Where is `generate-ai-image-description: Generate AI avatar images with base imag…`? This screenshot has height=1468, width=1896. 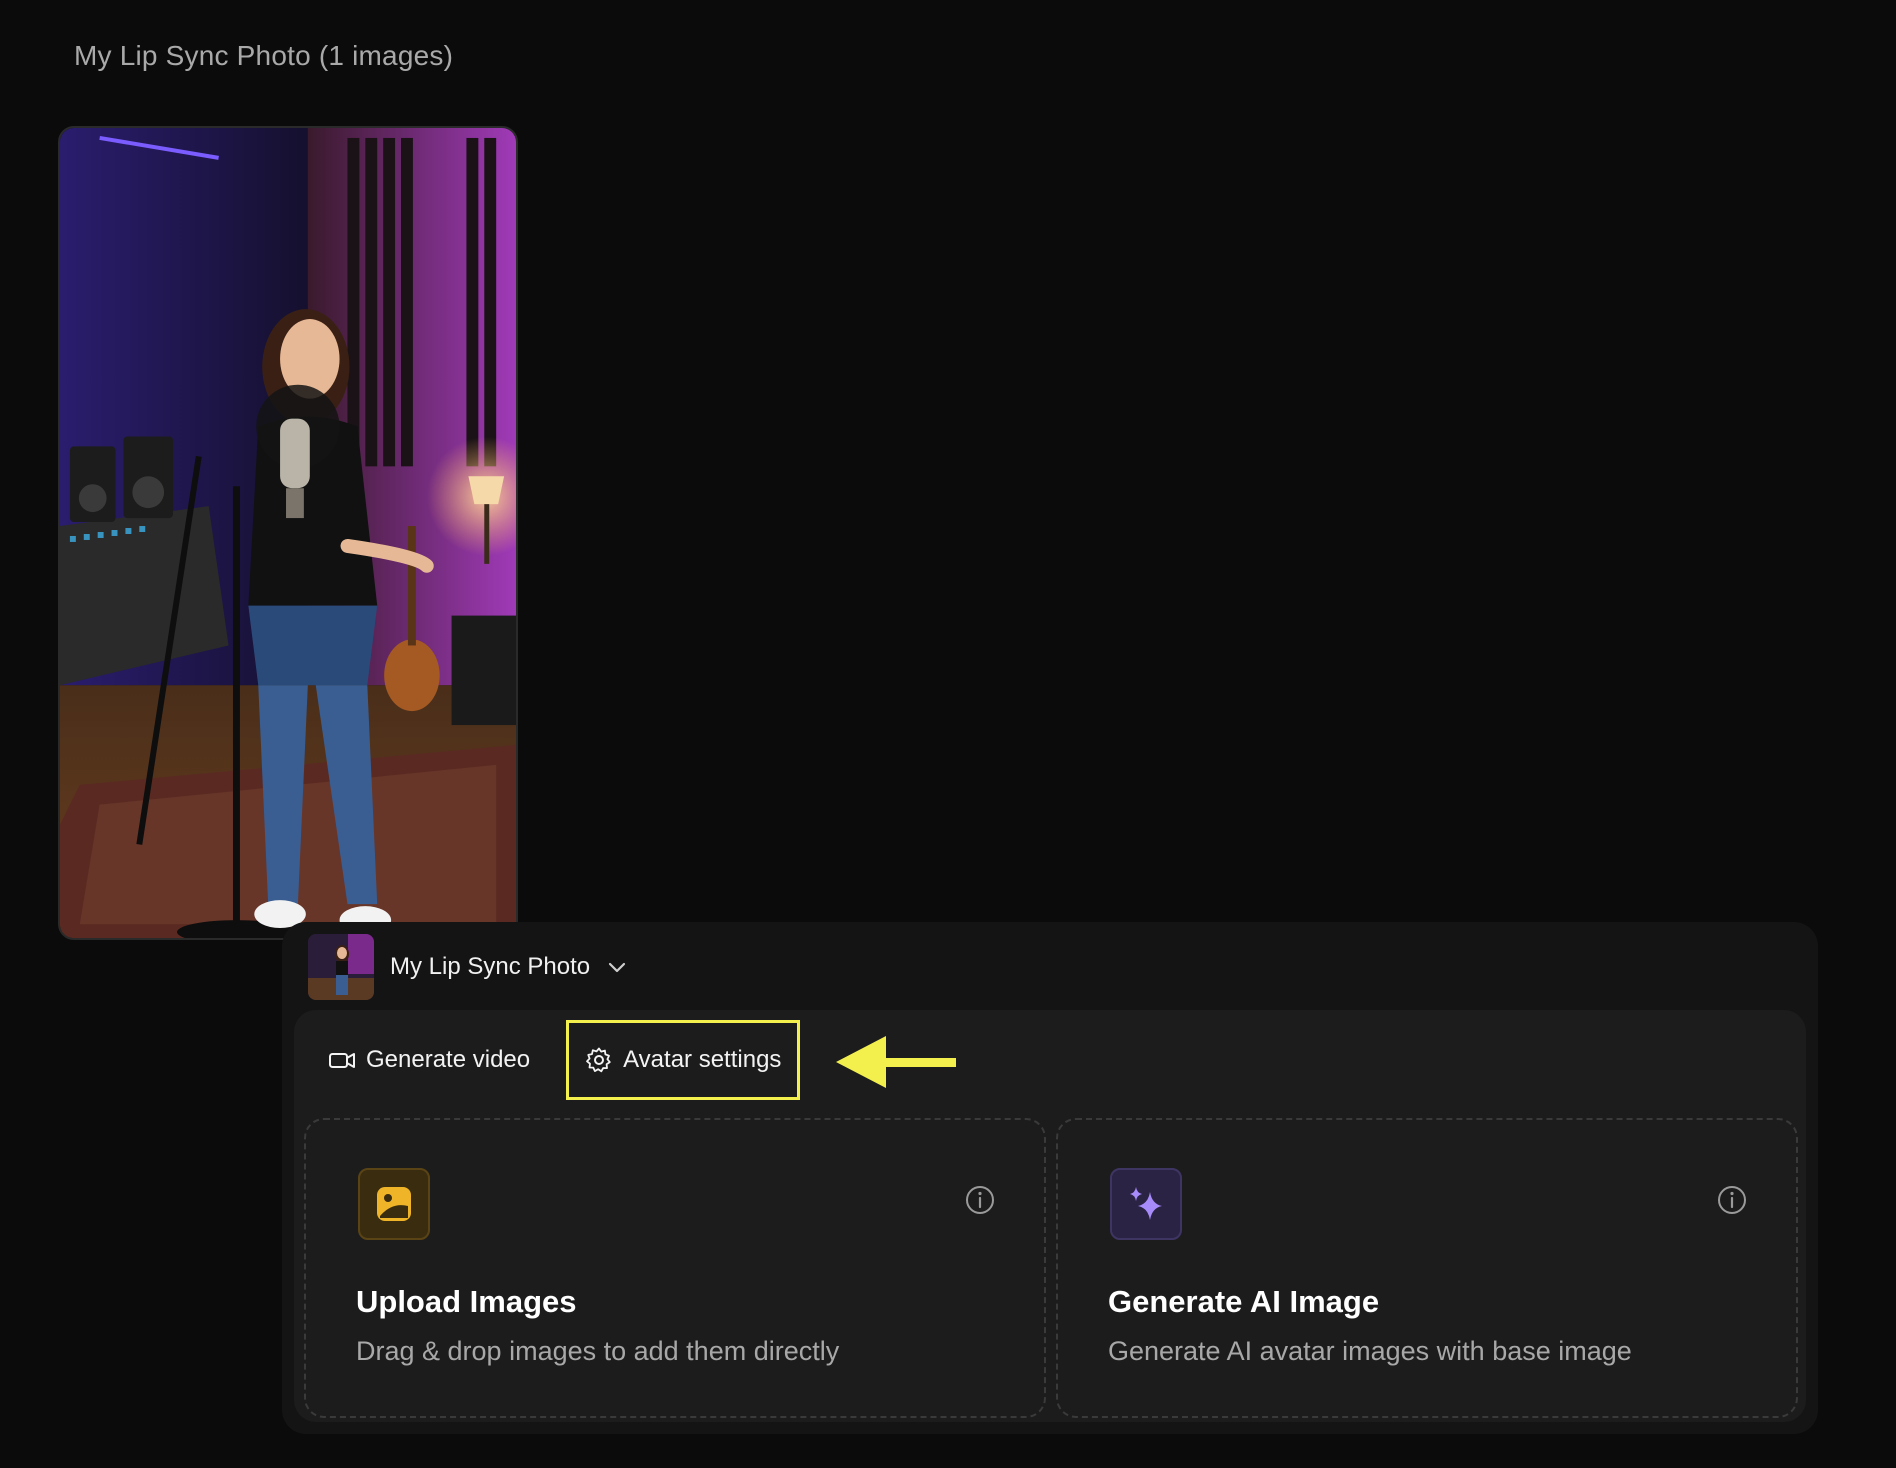
generate-ai-image-description: Generate AI avatar images with base imag… is located at coordinates (1370, 1351).